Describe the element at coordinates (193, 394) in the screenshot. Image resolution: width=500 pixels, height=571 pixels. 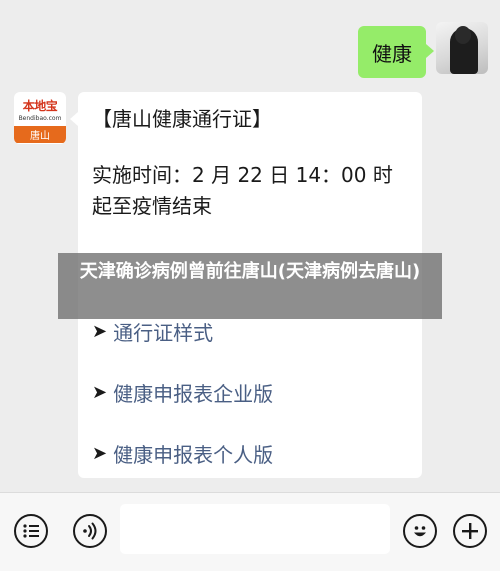
I see `link-label: 健康申报表企业版` at that location.